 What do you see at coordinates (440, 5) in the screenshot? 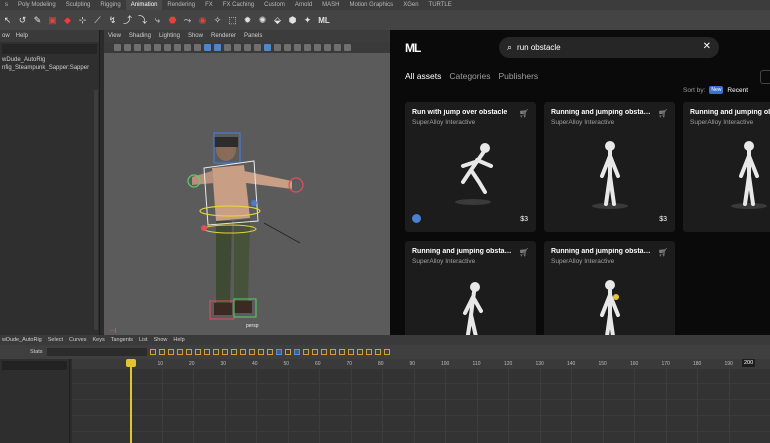
I see `shelf-tab: TURTLE` at bounding box center [440, 5].